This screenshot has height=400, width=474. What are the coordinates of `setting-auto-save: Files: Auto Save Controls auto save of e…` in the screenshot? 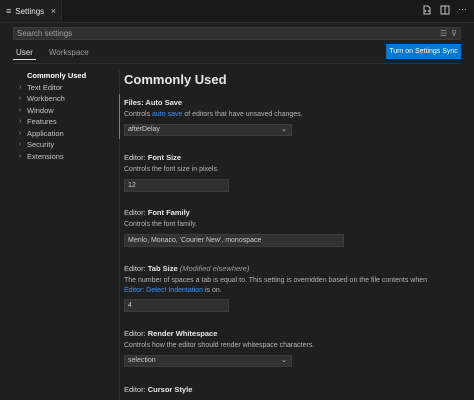 It's located at (294, 117).